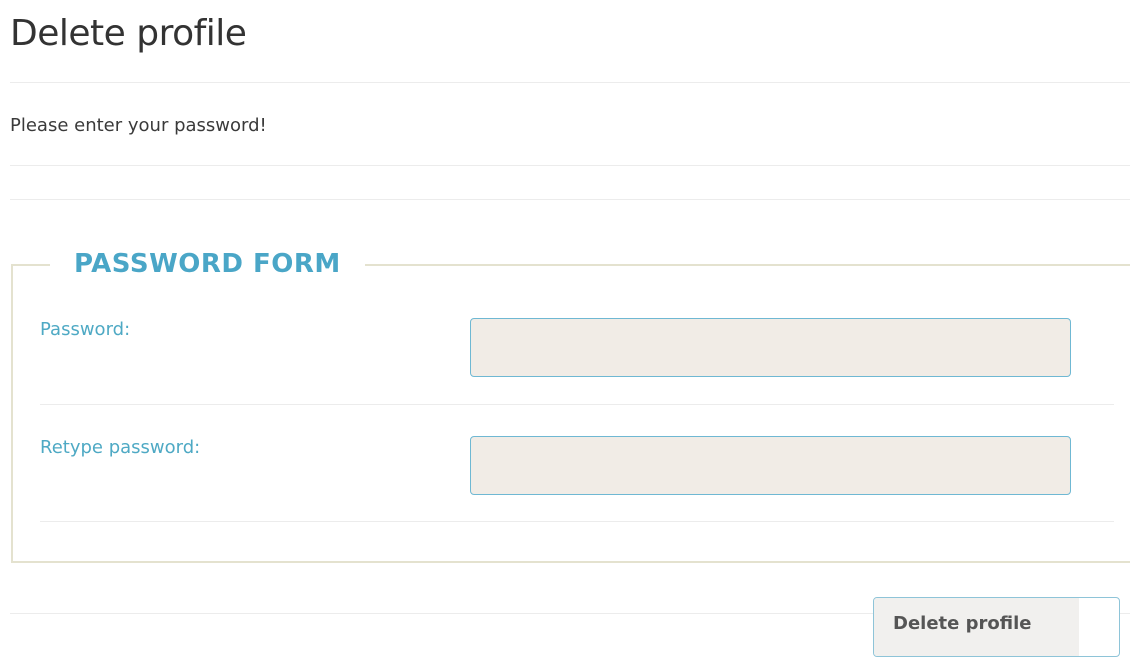 Image resolution: width=1130 pixels, height=657 pixels. I want to click on delete-profile-button-label: Delete profile, so click(962, 623).